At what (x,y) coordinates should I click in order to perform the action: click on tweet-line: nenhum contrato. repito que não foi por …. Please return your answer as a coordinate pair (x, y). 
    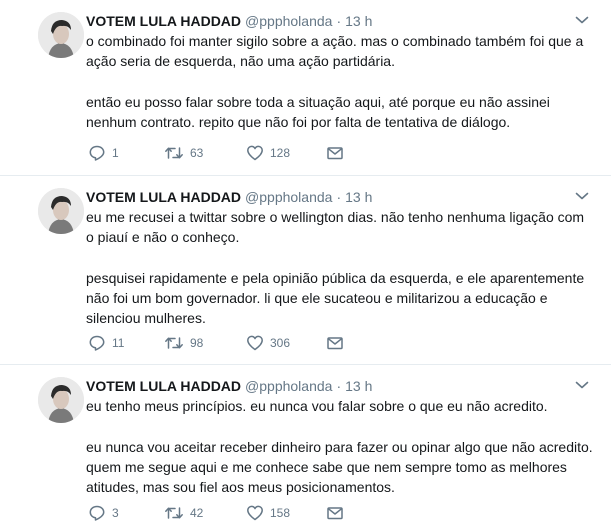
    Looking at the image, I should click on (298, 122).